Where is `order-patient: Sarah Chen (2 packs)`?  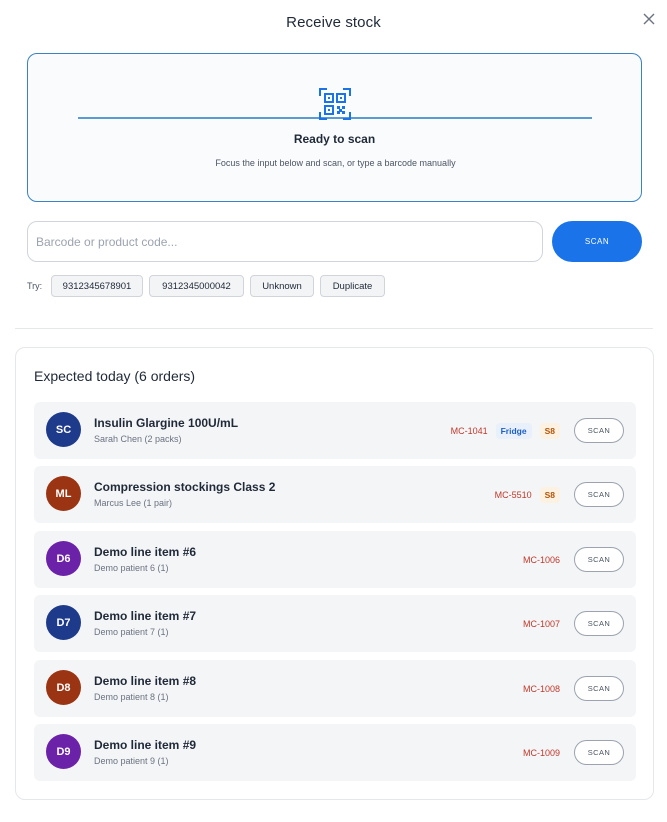 order-patient: Sarah Chen (2 packs) is located at coordinates (138, 439).